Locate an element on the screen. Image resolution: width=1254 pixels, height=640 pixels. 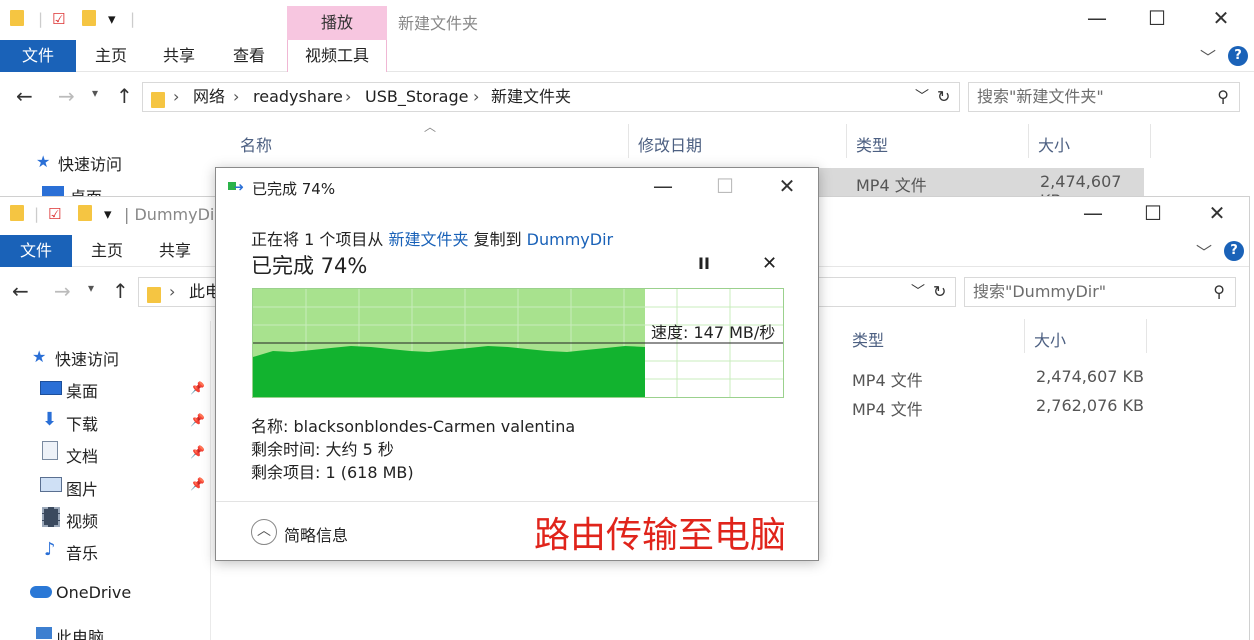
time-remaining-line: 剩余时间: 大约 5 秒 is located at coordinates (322, 449).